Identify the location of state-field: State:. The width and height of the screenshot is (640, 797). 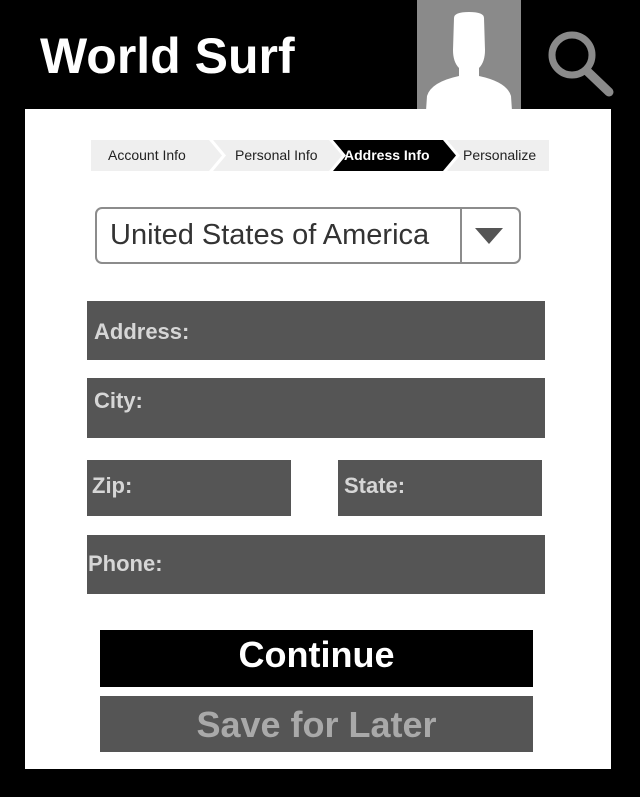
(440, 488).